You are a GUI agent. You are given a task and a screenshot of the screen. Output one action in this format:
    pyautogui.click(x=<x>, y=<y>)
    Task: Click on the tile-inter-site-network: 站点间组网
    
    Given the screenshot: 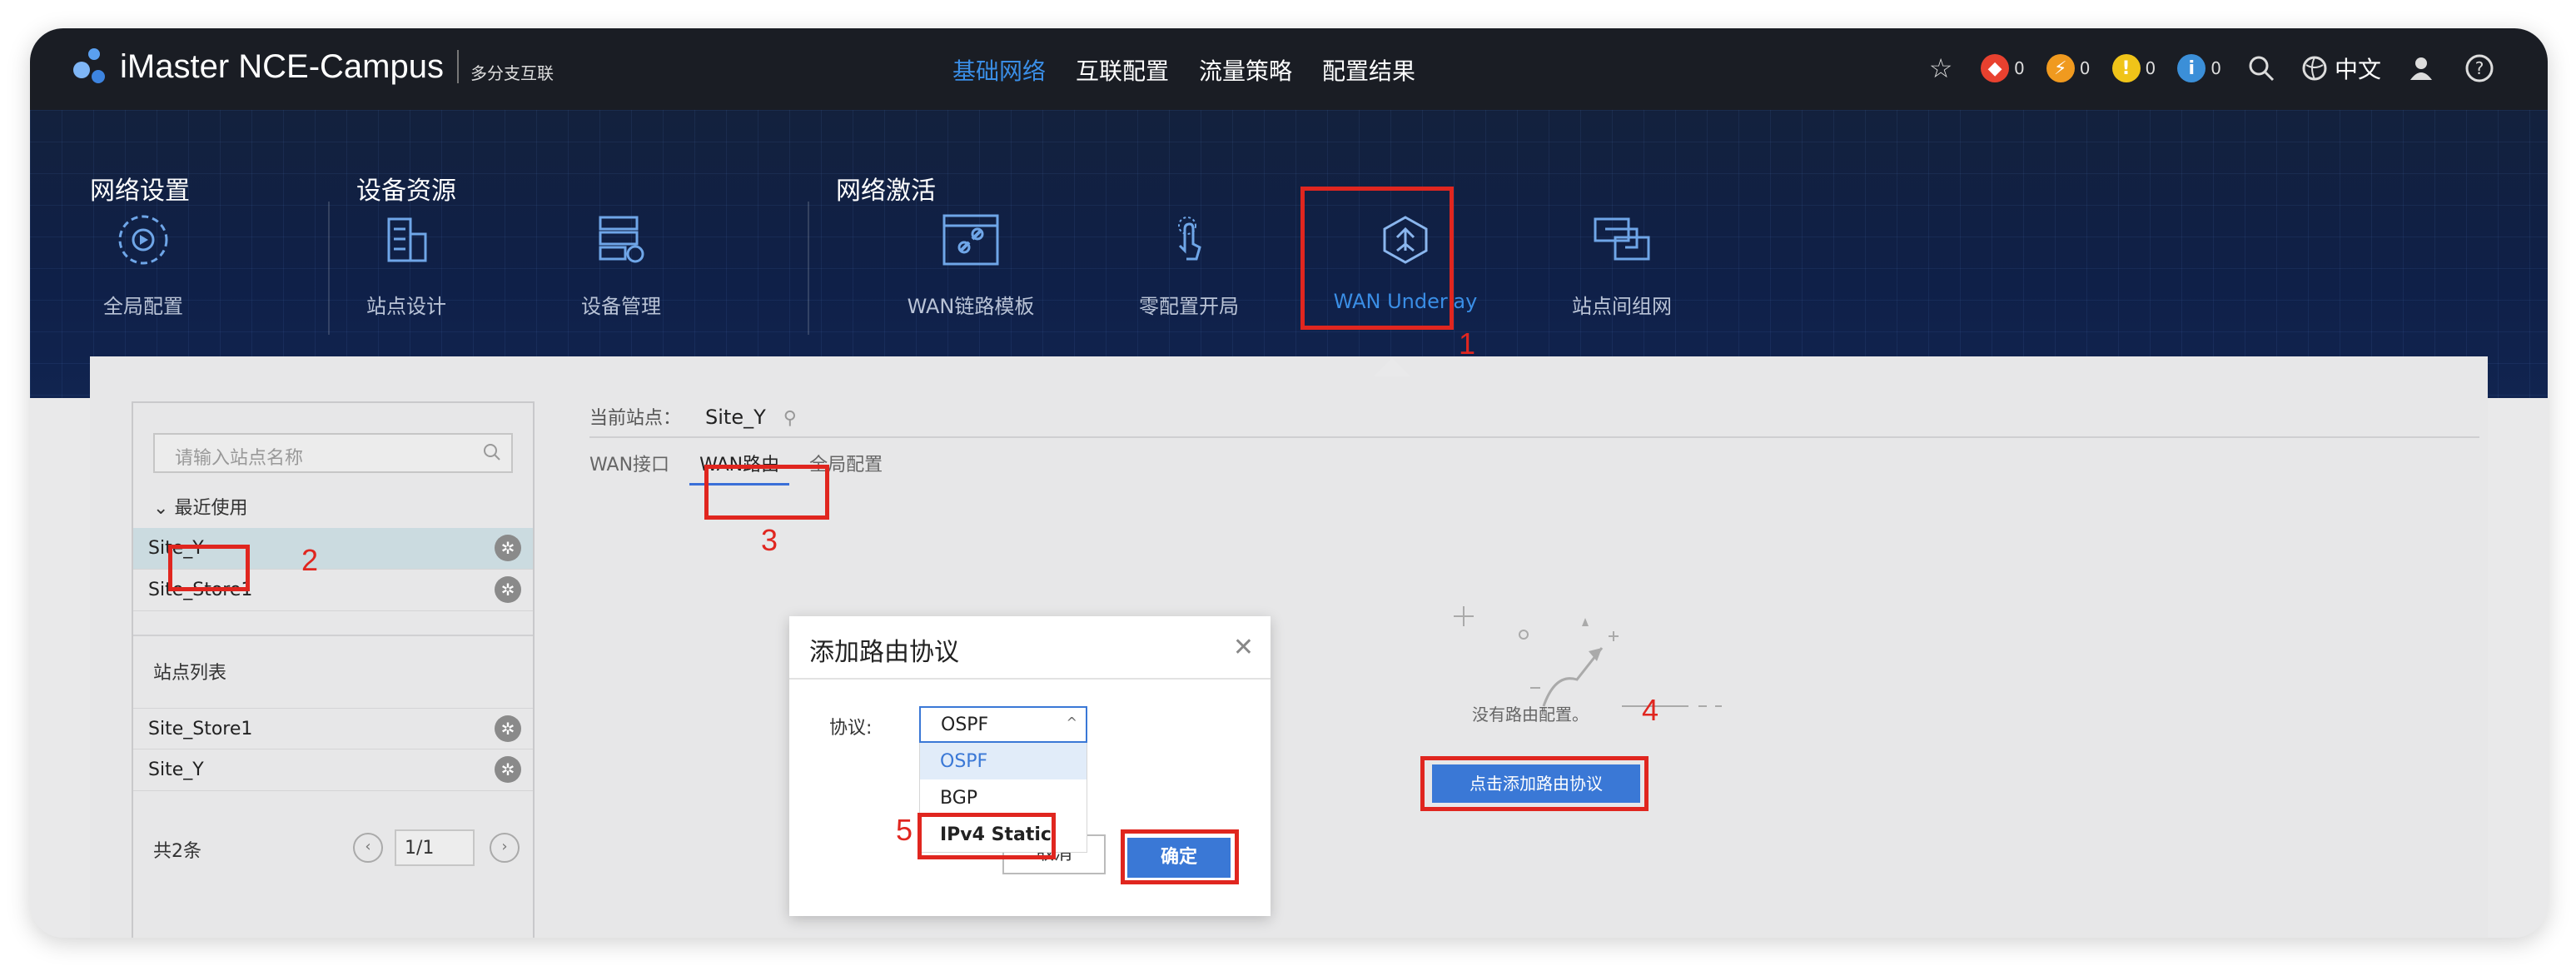 What is the action you would take?
    pyautogui.click(x=1621, y=273)
    